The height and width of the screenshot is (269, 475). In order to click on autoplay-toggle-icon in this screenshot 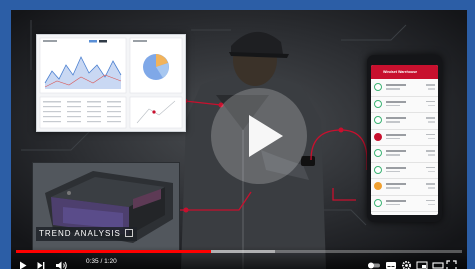, I will do `click(374, 265)`.